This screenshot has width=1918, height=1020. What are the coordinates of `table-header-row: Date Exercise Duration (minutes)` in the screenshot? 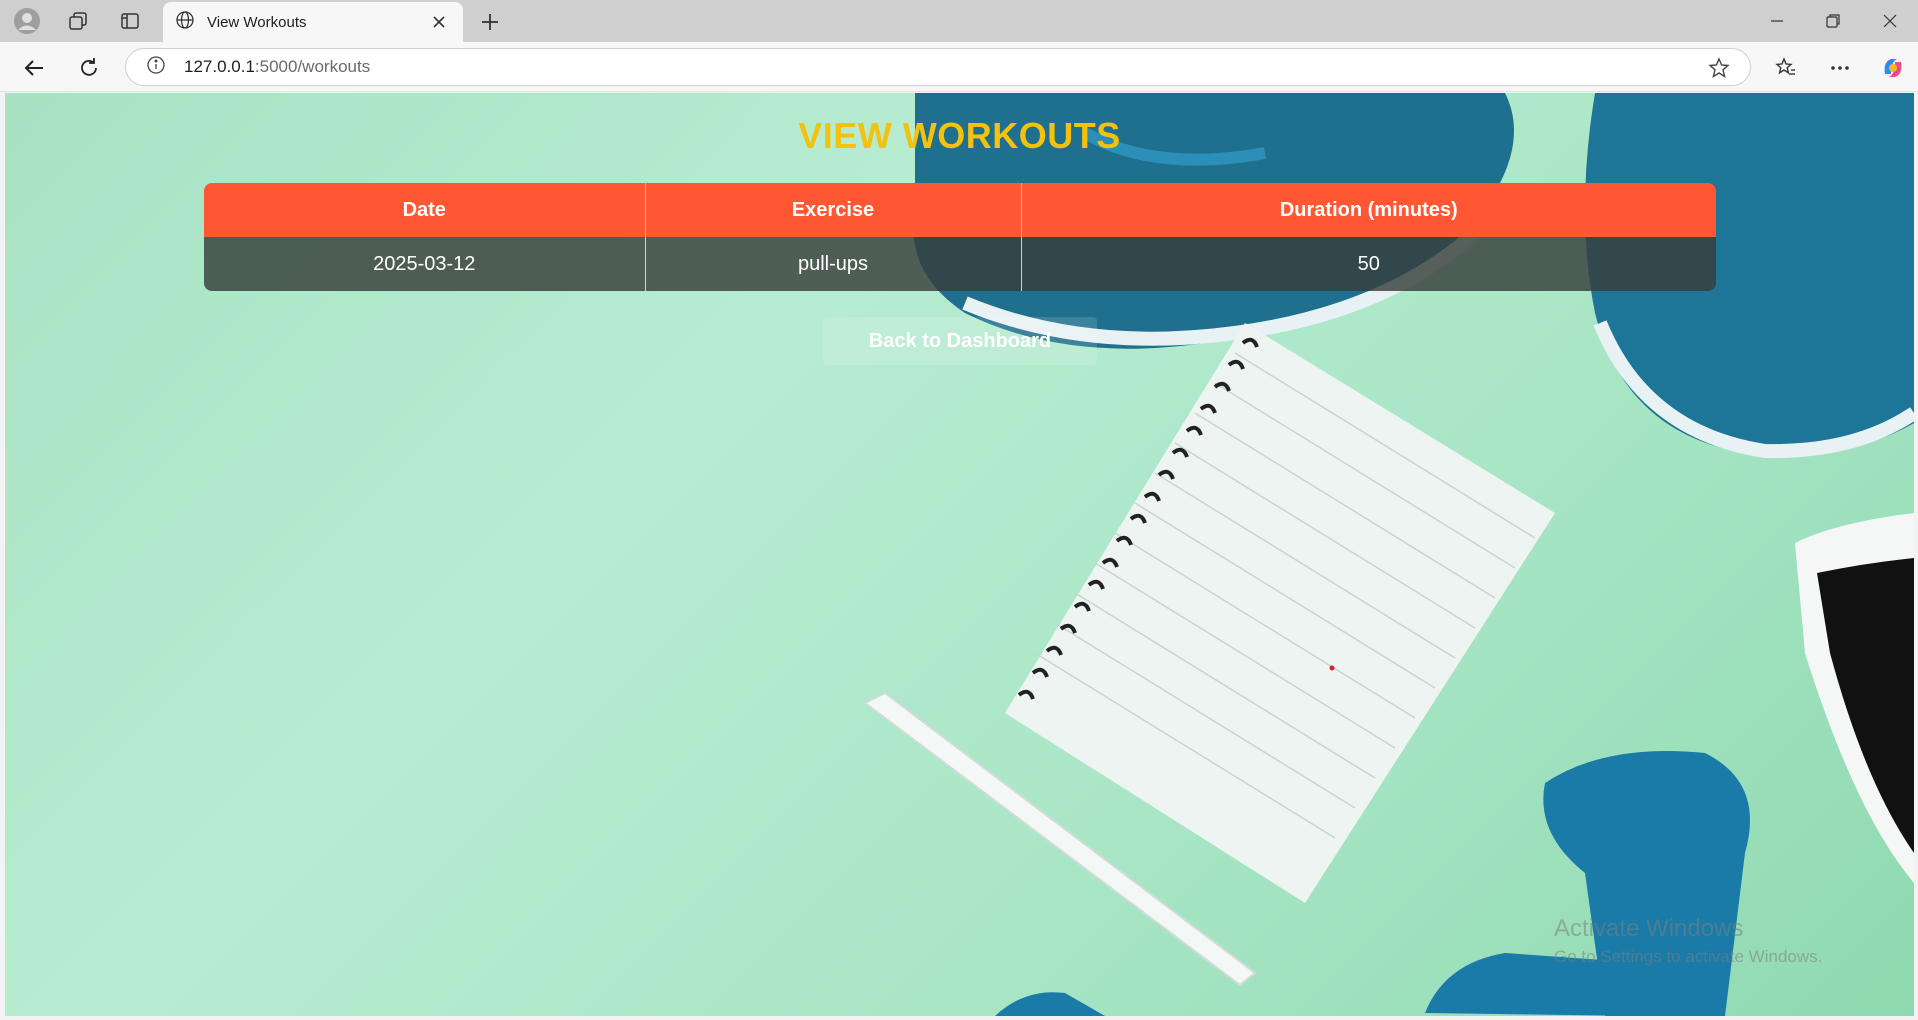 It's located at (960, 210).